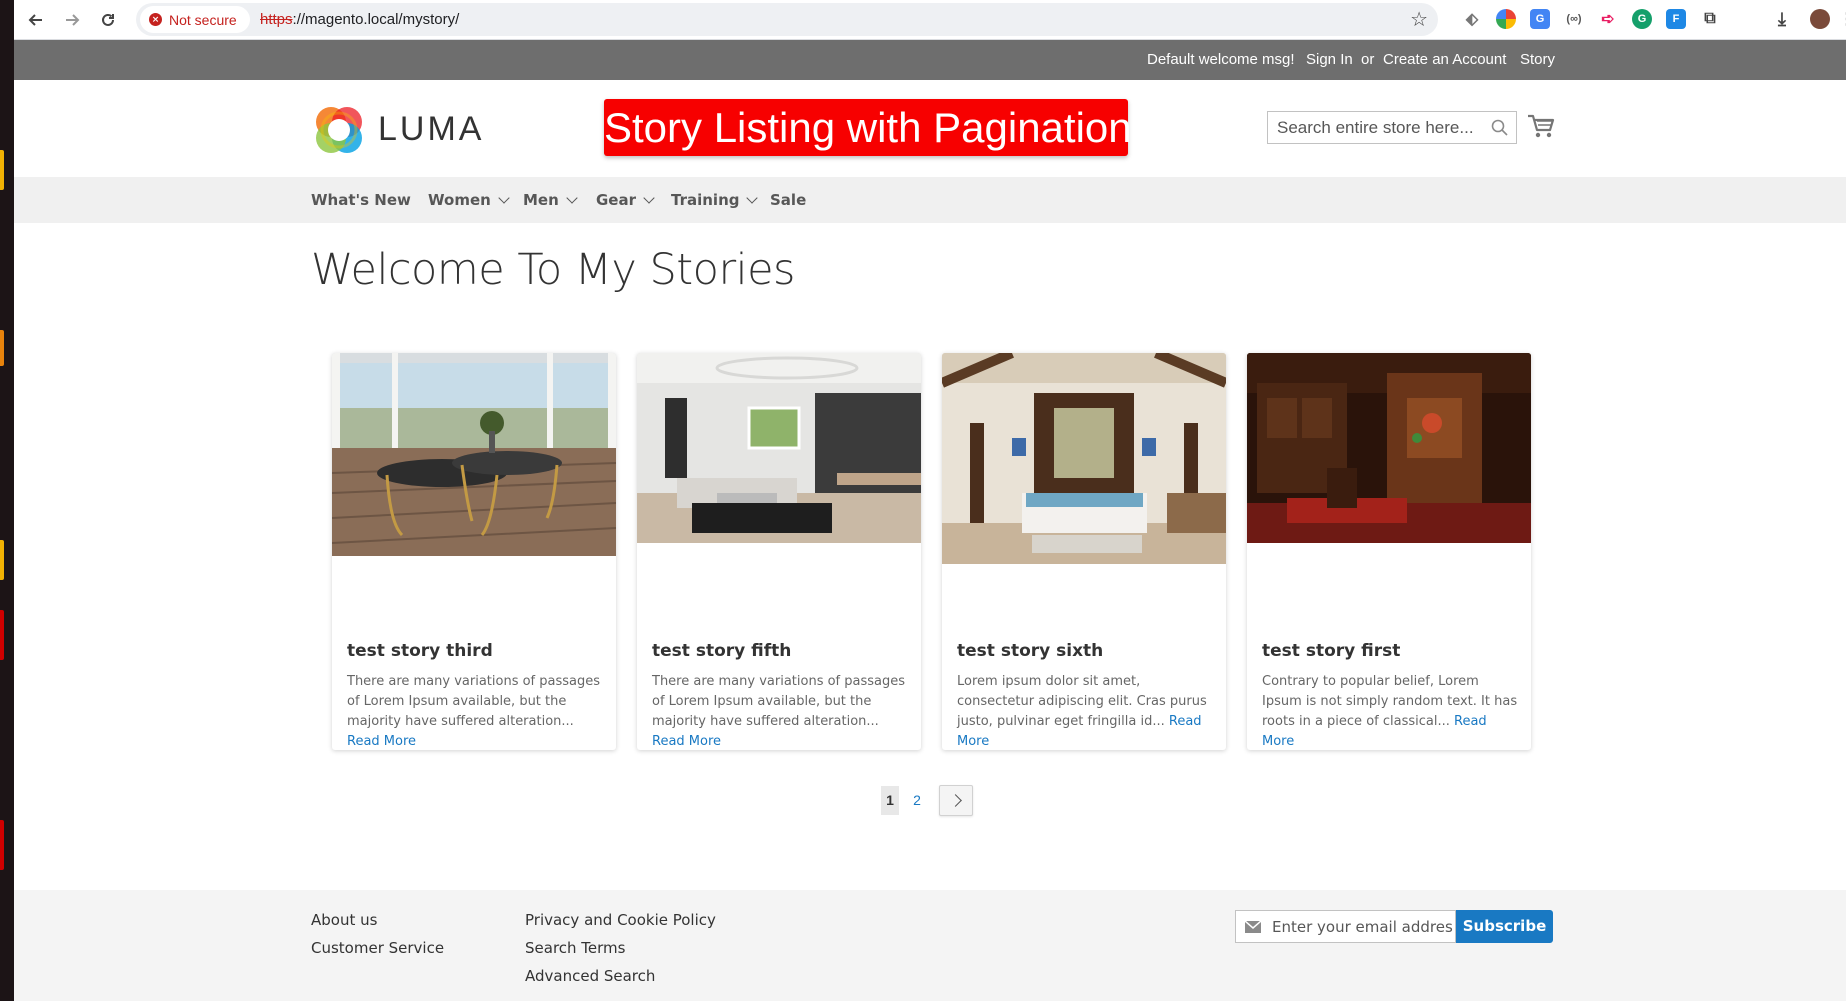  What do you see at coordinates (1253, 927) in the screenshot?
I see `envelope-icon` at bounding box center [1253, 927].